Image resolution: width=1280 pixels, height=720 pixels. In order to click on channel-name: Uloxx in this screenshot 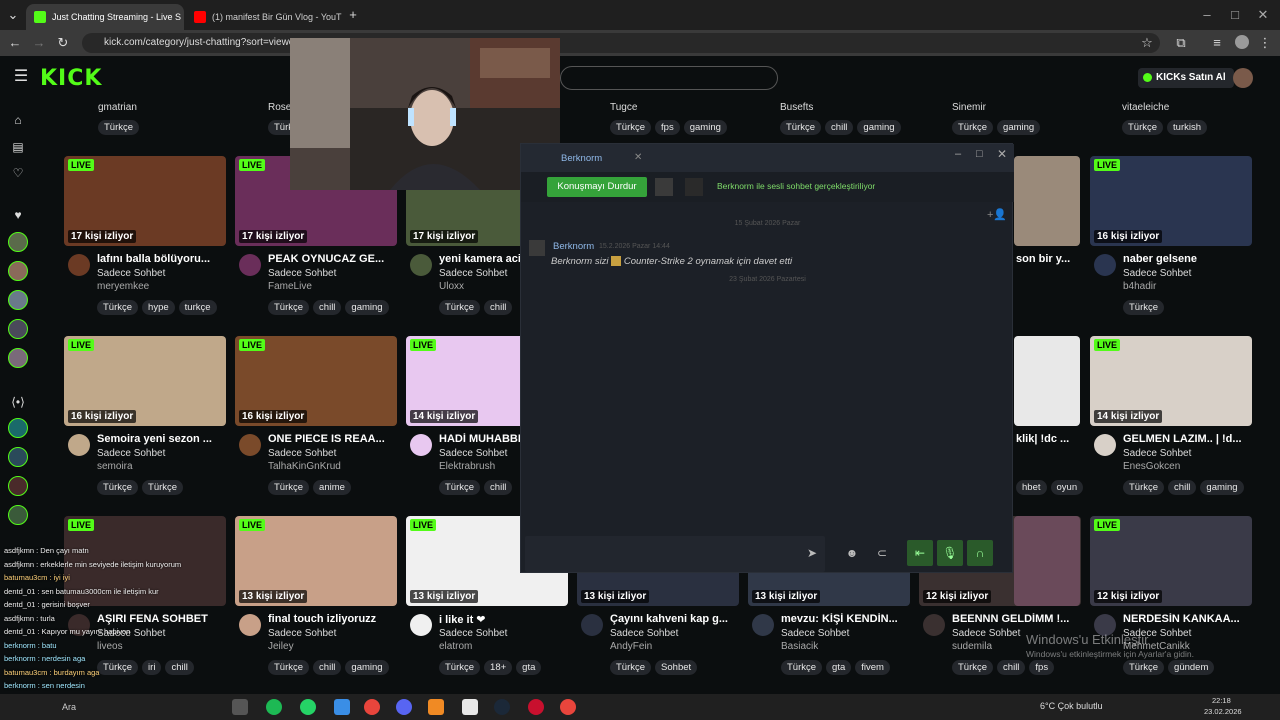, I will do `click(451, 286)`.